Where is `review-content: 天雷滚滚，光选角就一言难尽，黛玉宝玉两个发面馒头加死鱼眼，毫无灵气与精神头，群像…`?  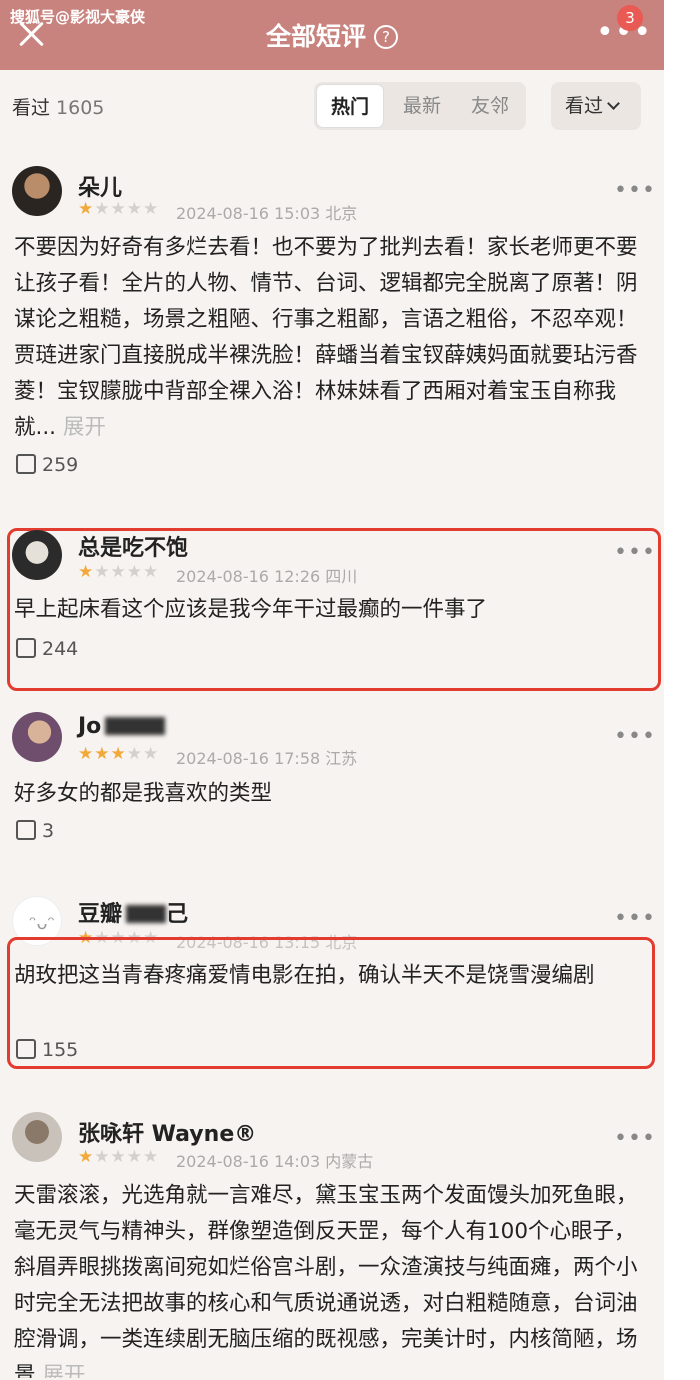 review-content: 天雷滚滚，光选角就一言难尽，黛玉宝玉两个发面馒头加死鱼眼，毫无灵气与精神头，群像… is located at coordinates (330, 1278).